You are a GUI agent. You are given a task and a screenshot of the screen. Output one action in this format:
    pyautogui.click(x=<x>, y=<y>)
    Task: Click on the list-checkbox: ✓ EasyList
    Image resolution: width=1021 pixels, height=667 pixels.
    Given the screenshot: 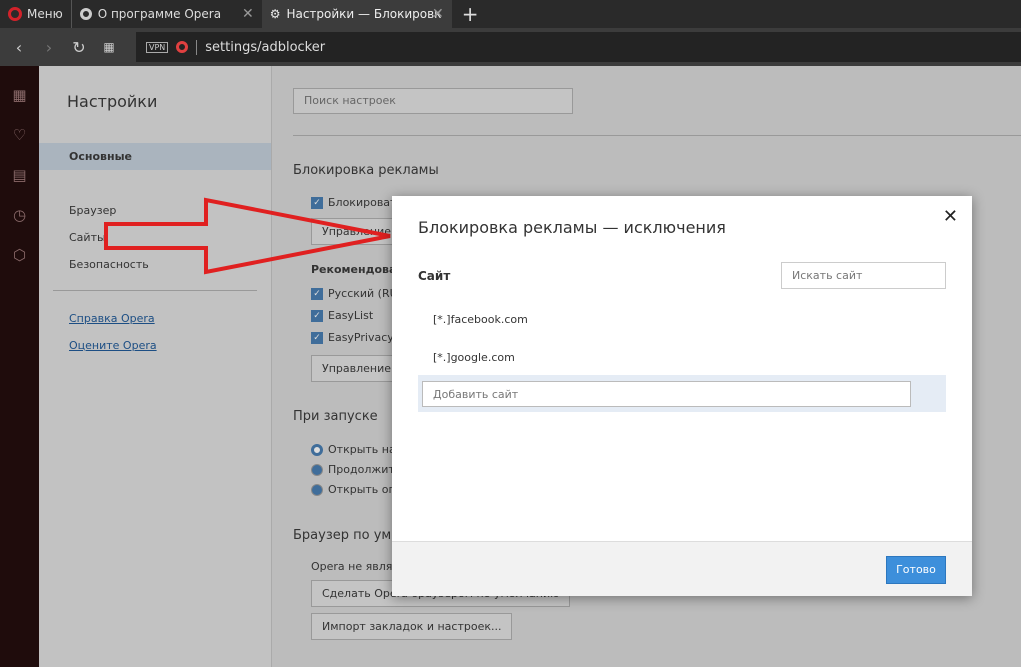 What is the action you would take?
    pyautogui.click(x=342, y=315)
    